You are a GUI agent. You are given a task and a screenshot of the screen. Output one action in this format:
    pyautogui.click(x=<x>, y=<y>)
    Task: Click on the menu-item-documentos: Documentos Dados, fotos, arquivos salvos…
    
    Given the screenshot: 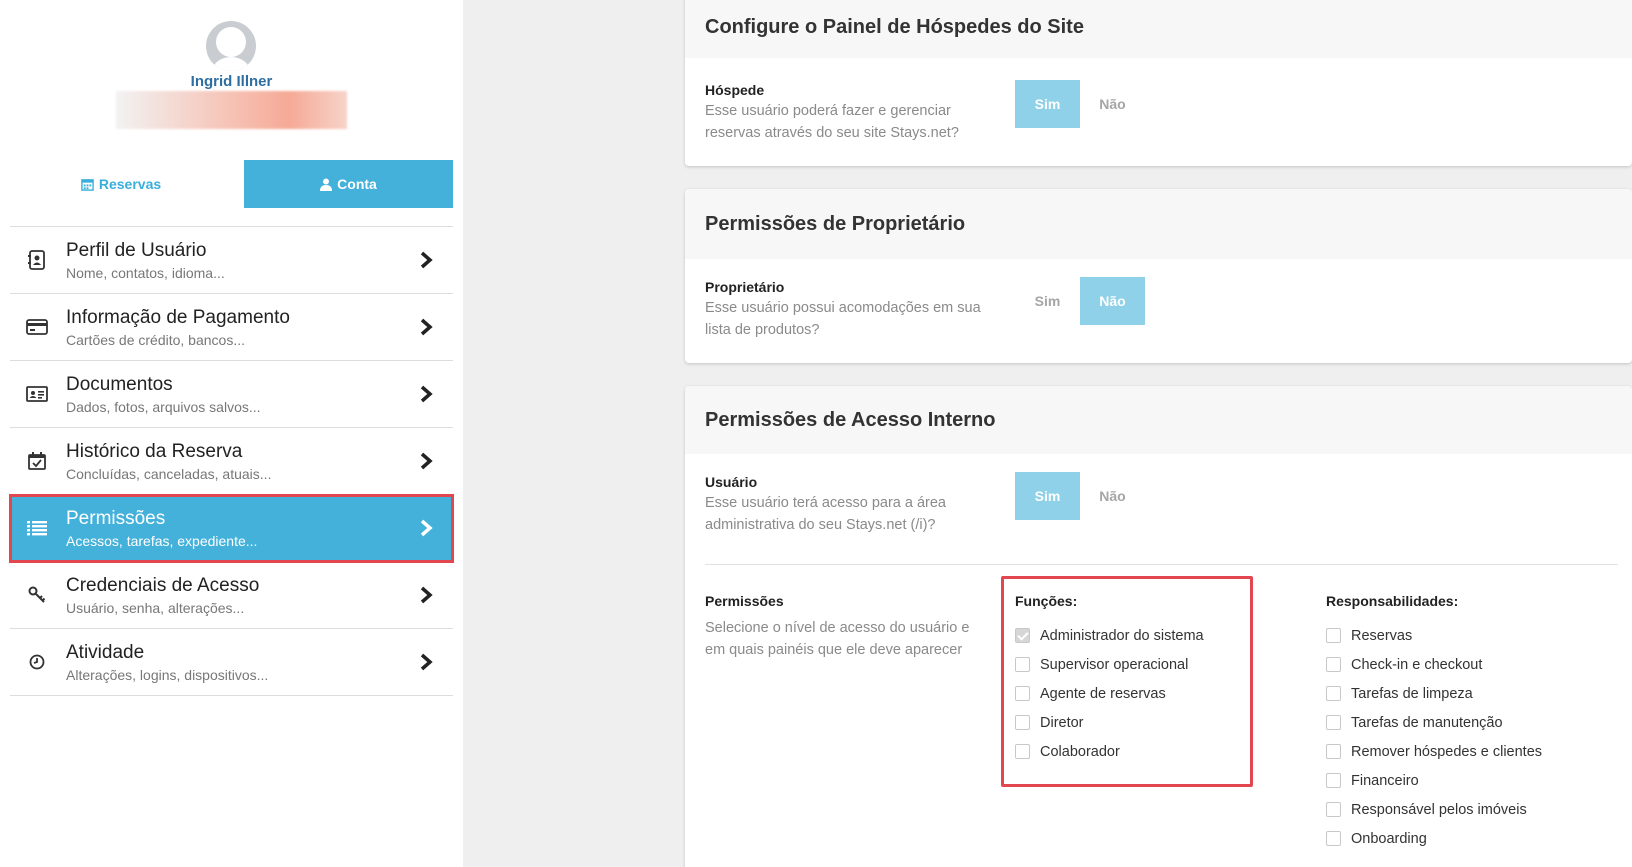 What is the action you would take?
    pyautogui.click(x=231, y=394)
    